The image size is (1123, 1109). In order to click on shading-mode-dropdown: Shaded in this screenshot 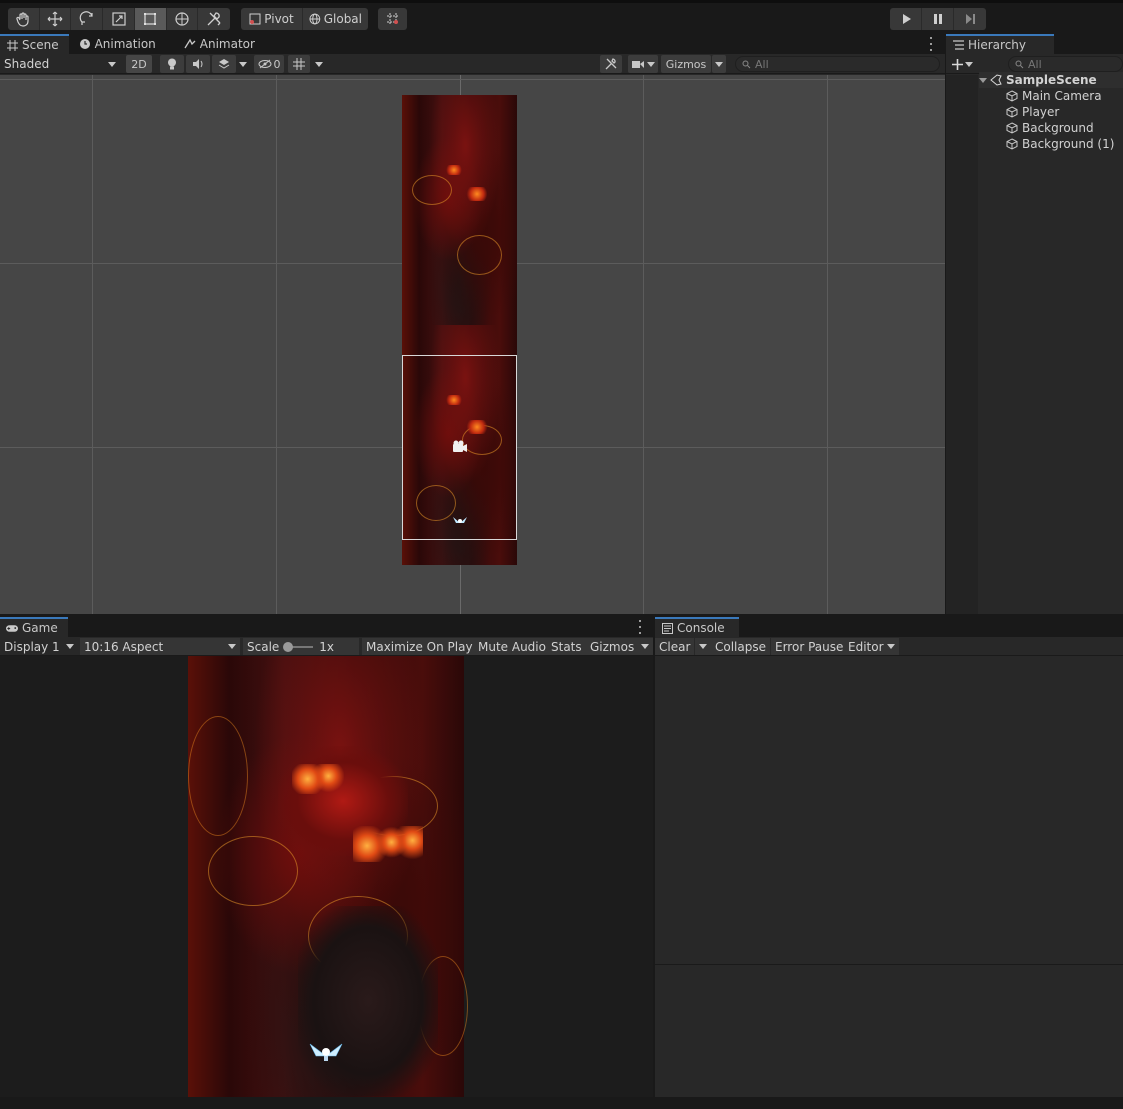, I will do `click(62, 64)`.